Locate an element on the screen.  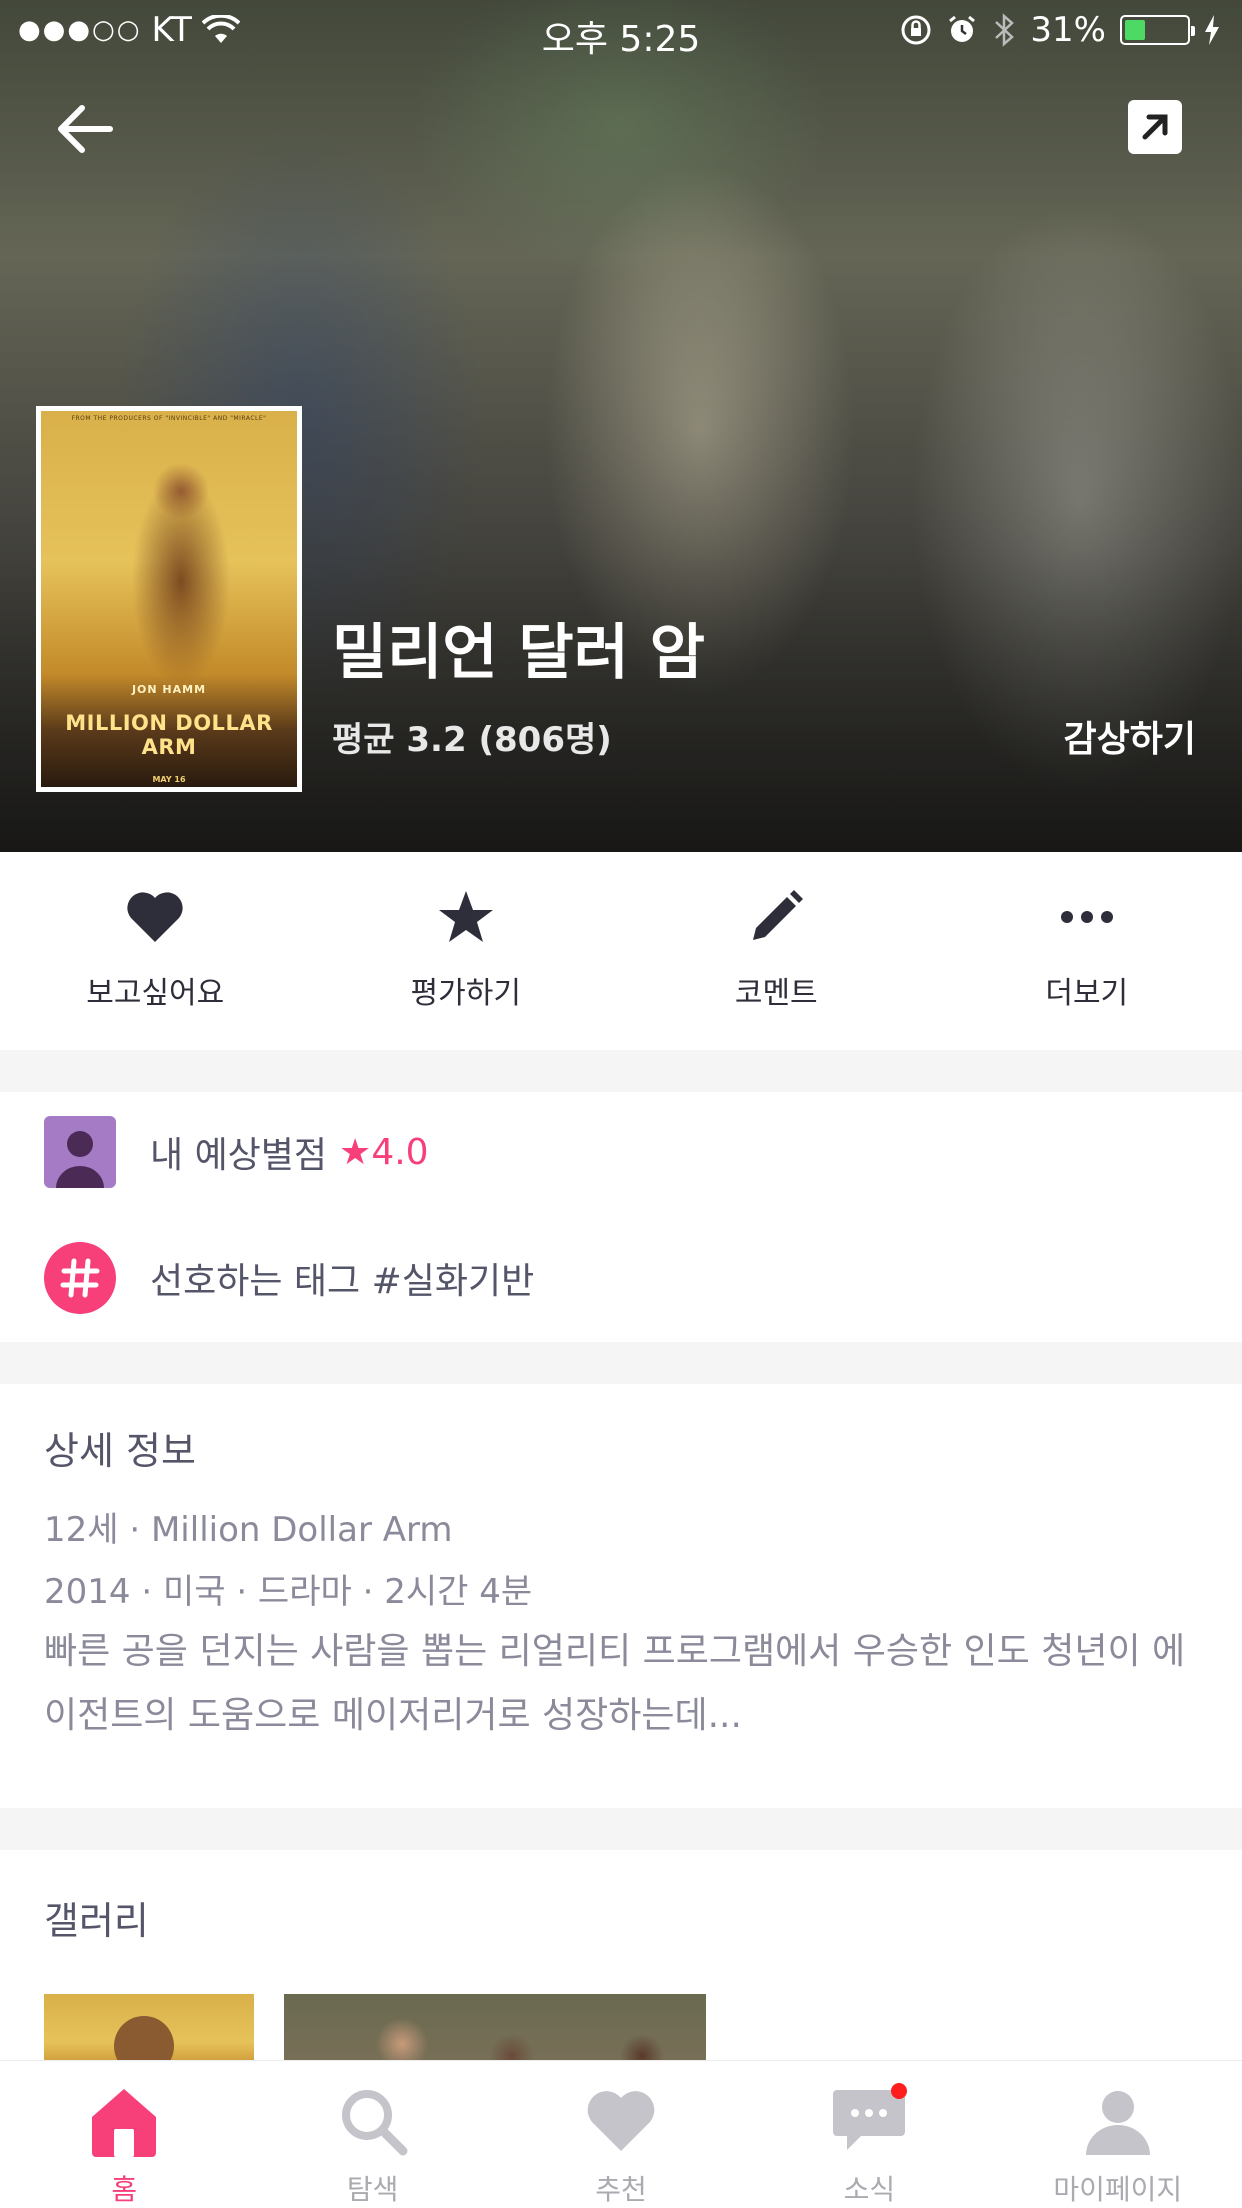
comment-label: 코멘트 is located at coordinates (776, 993).